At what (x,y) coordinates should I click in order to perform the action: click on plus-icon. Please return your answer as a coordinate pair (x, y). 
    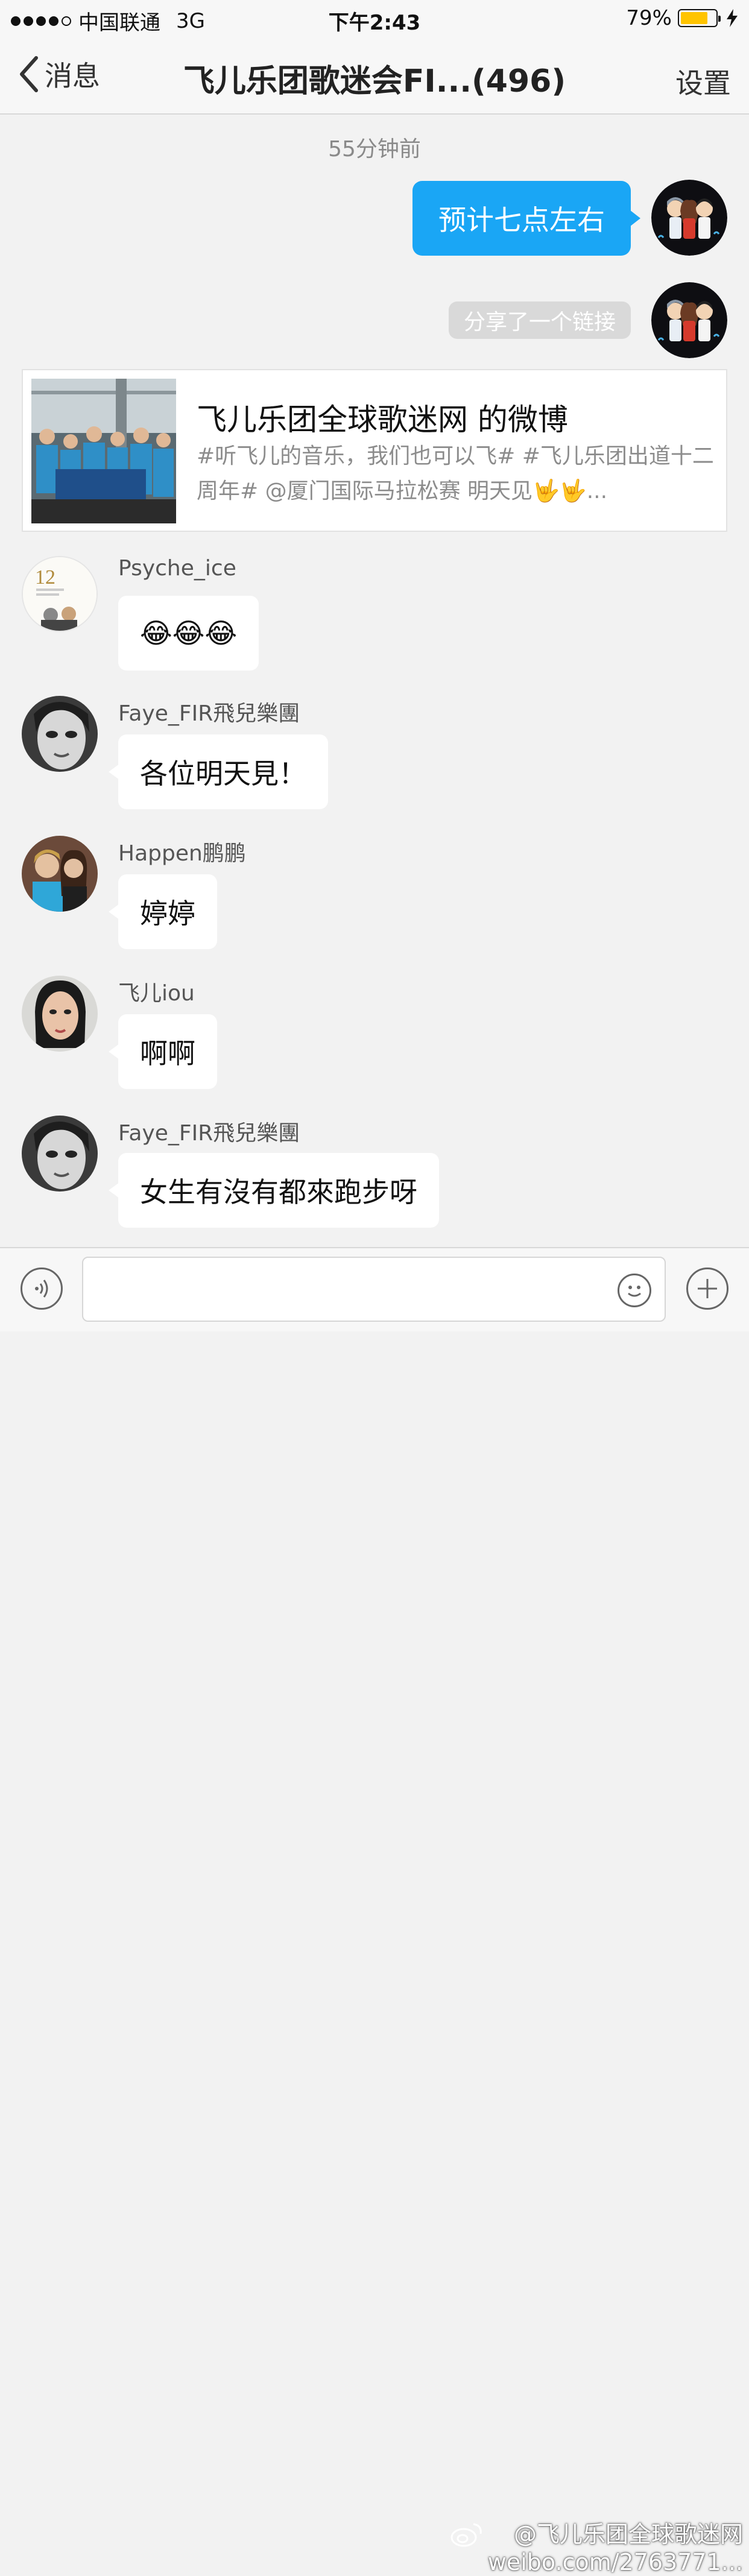
    Looking at the image, I should click on (707, 1288).